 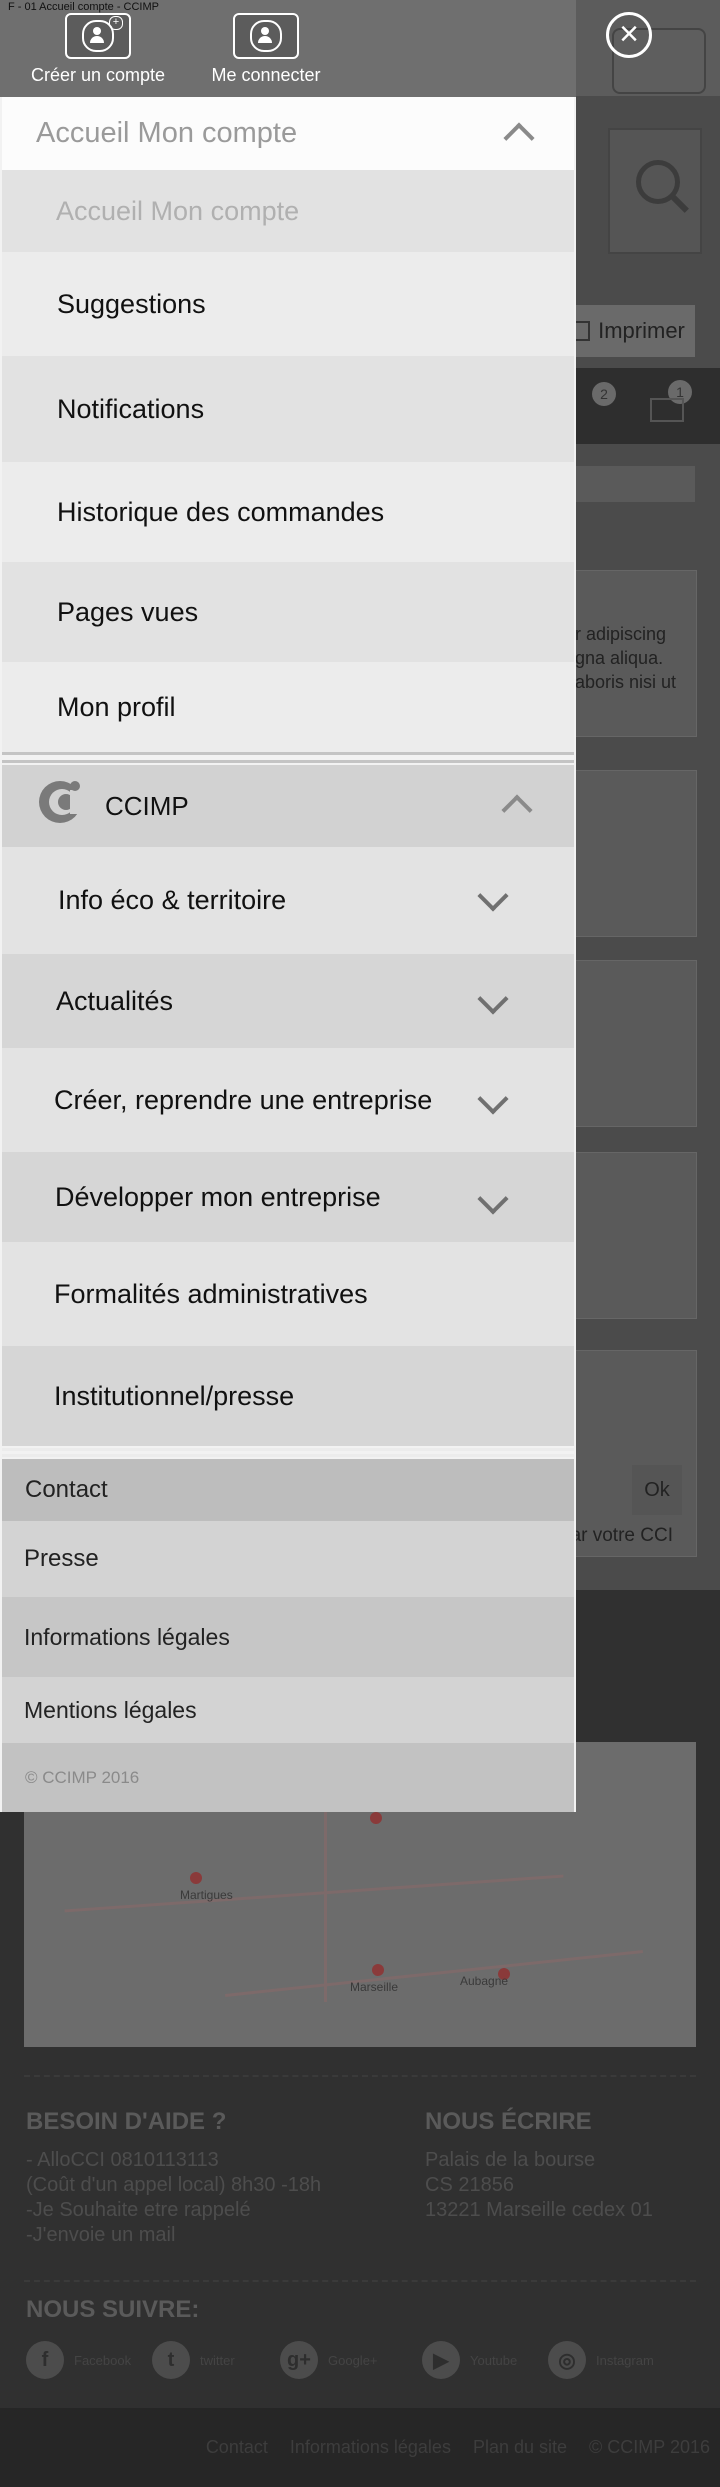 What do you see at coordinates (288, 707) in the screenshot?
I see `menu-item-mon-profil: Mon profil` at bounding box center [288, 707].